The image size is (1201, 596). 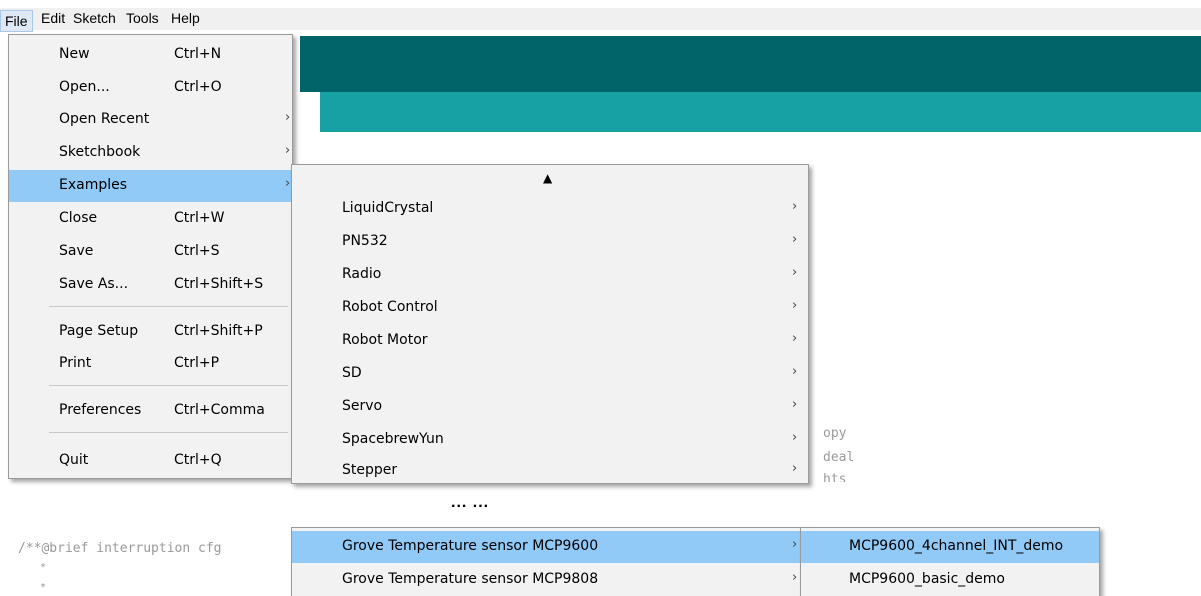 What do you see at coordinates (956, 546) in the screenshot?
I see `menu-item-label: MCP9600_4channel_INT_demo` at bounding box center [956, 546].